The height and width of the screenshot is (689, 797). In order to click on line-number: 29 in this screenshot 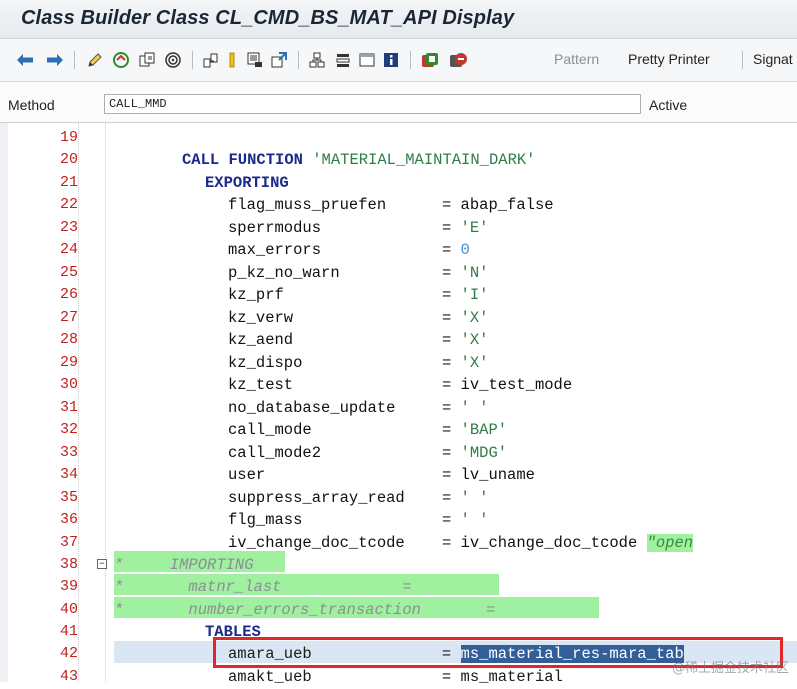, I will do `click(68, 362)`.